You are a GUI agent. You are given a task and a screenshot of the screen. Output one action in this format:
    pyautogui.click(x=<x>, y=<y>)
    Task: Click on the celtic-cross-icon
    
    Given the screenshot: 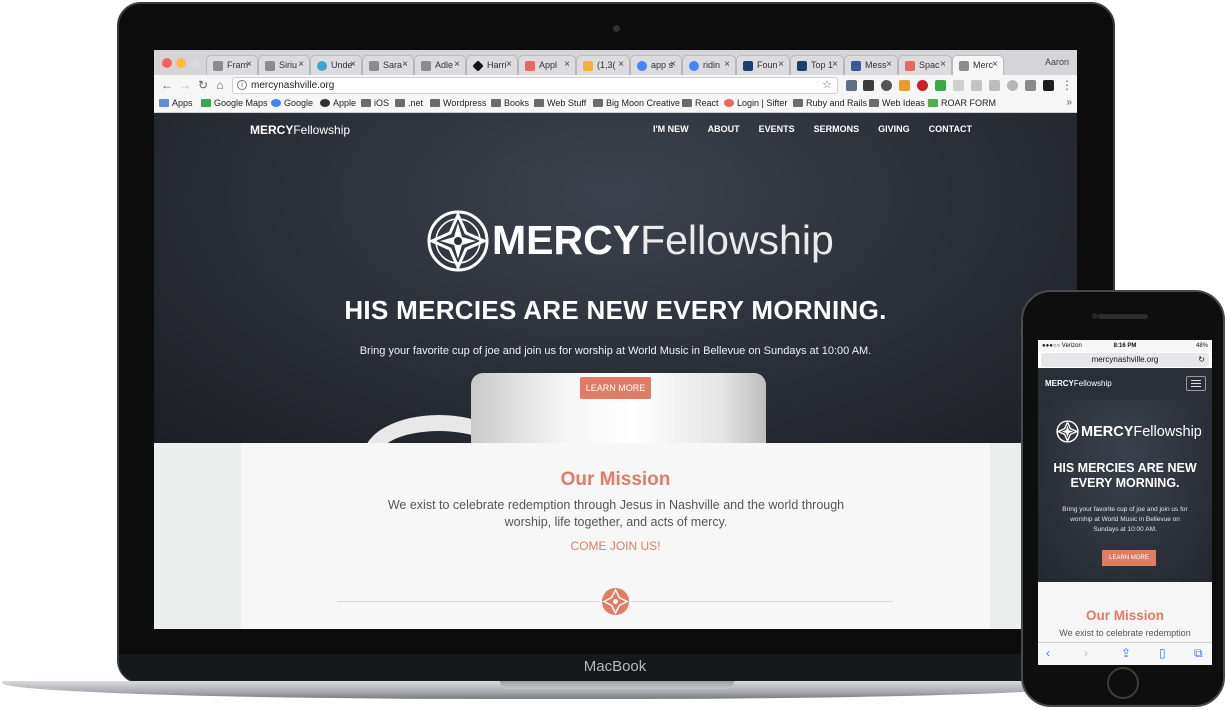 What is the action you would take?
    pyautogui.click(x=1067, y=431)
    